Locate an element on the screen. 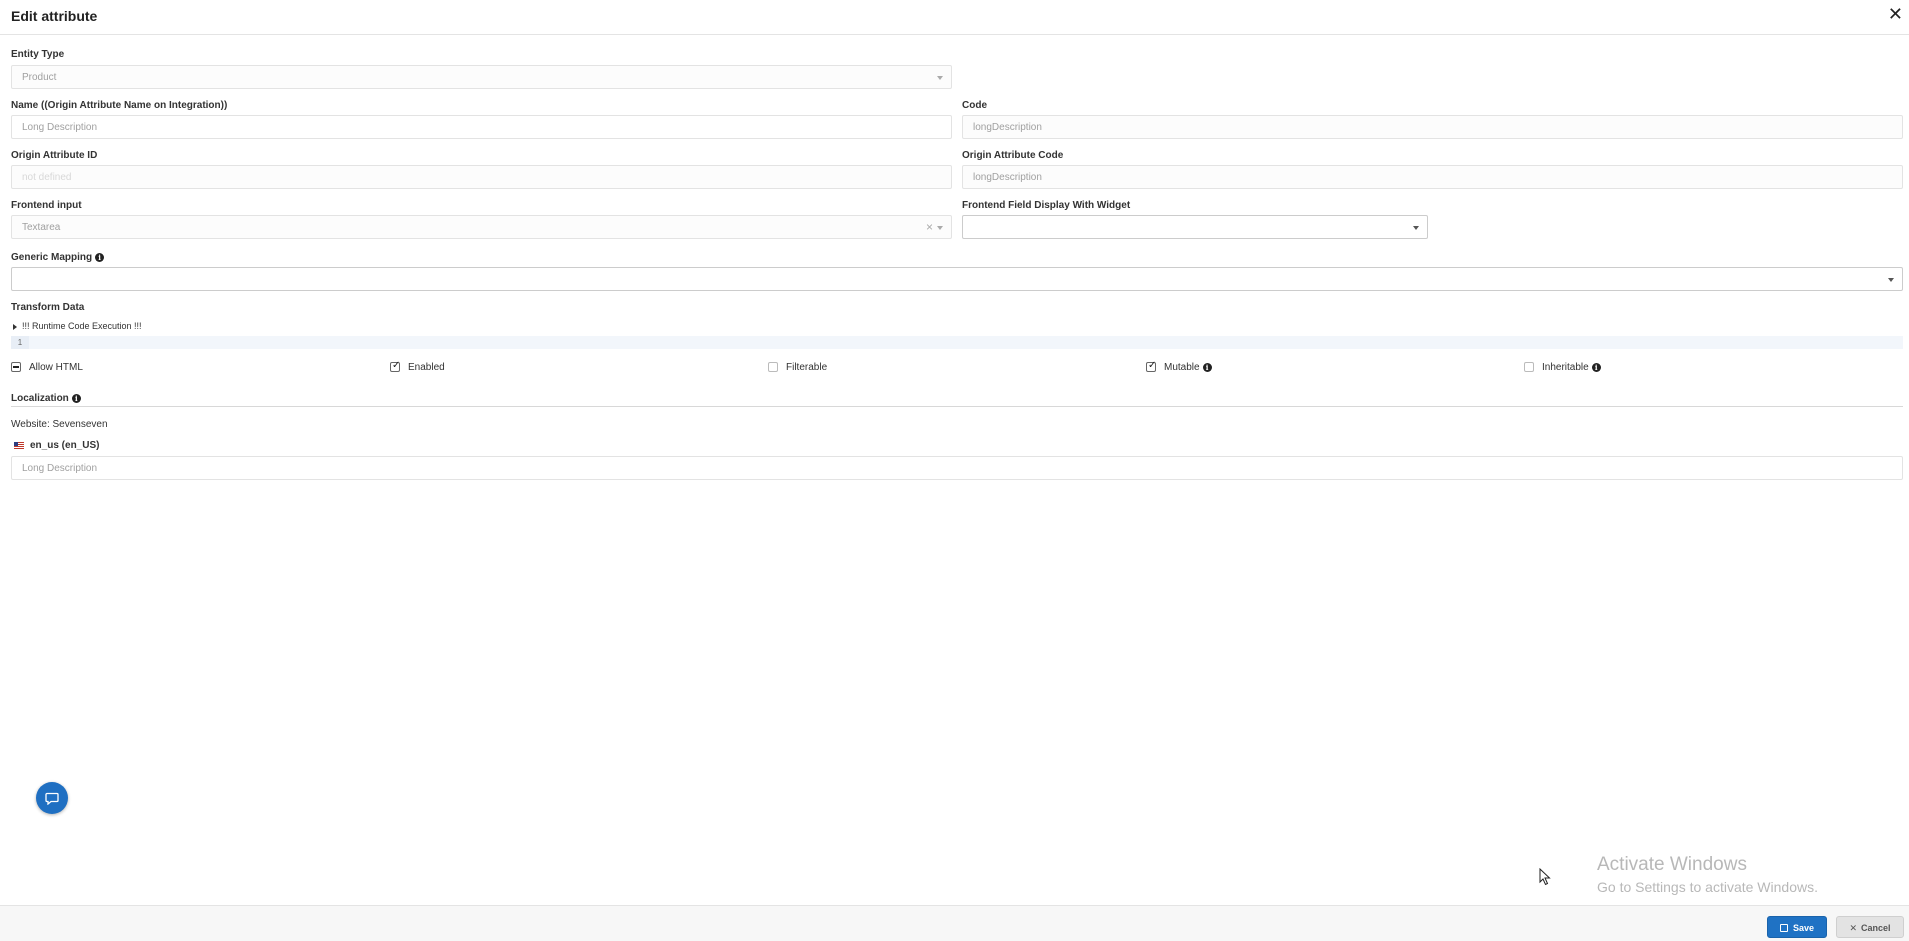 This screenshot has height=941, width=1909. filterable-label: Filterable is located at coordinates (807, 367).